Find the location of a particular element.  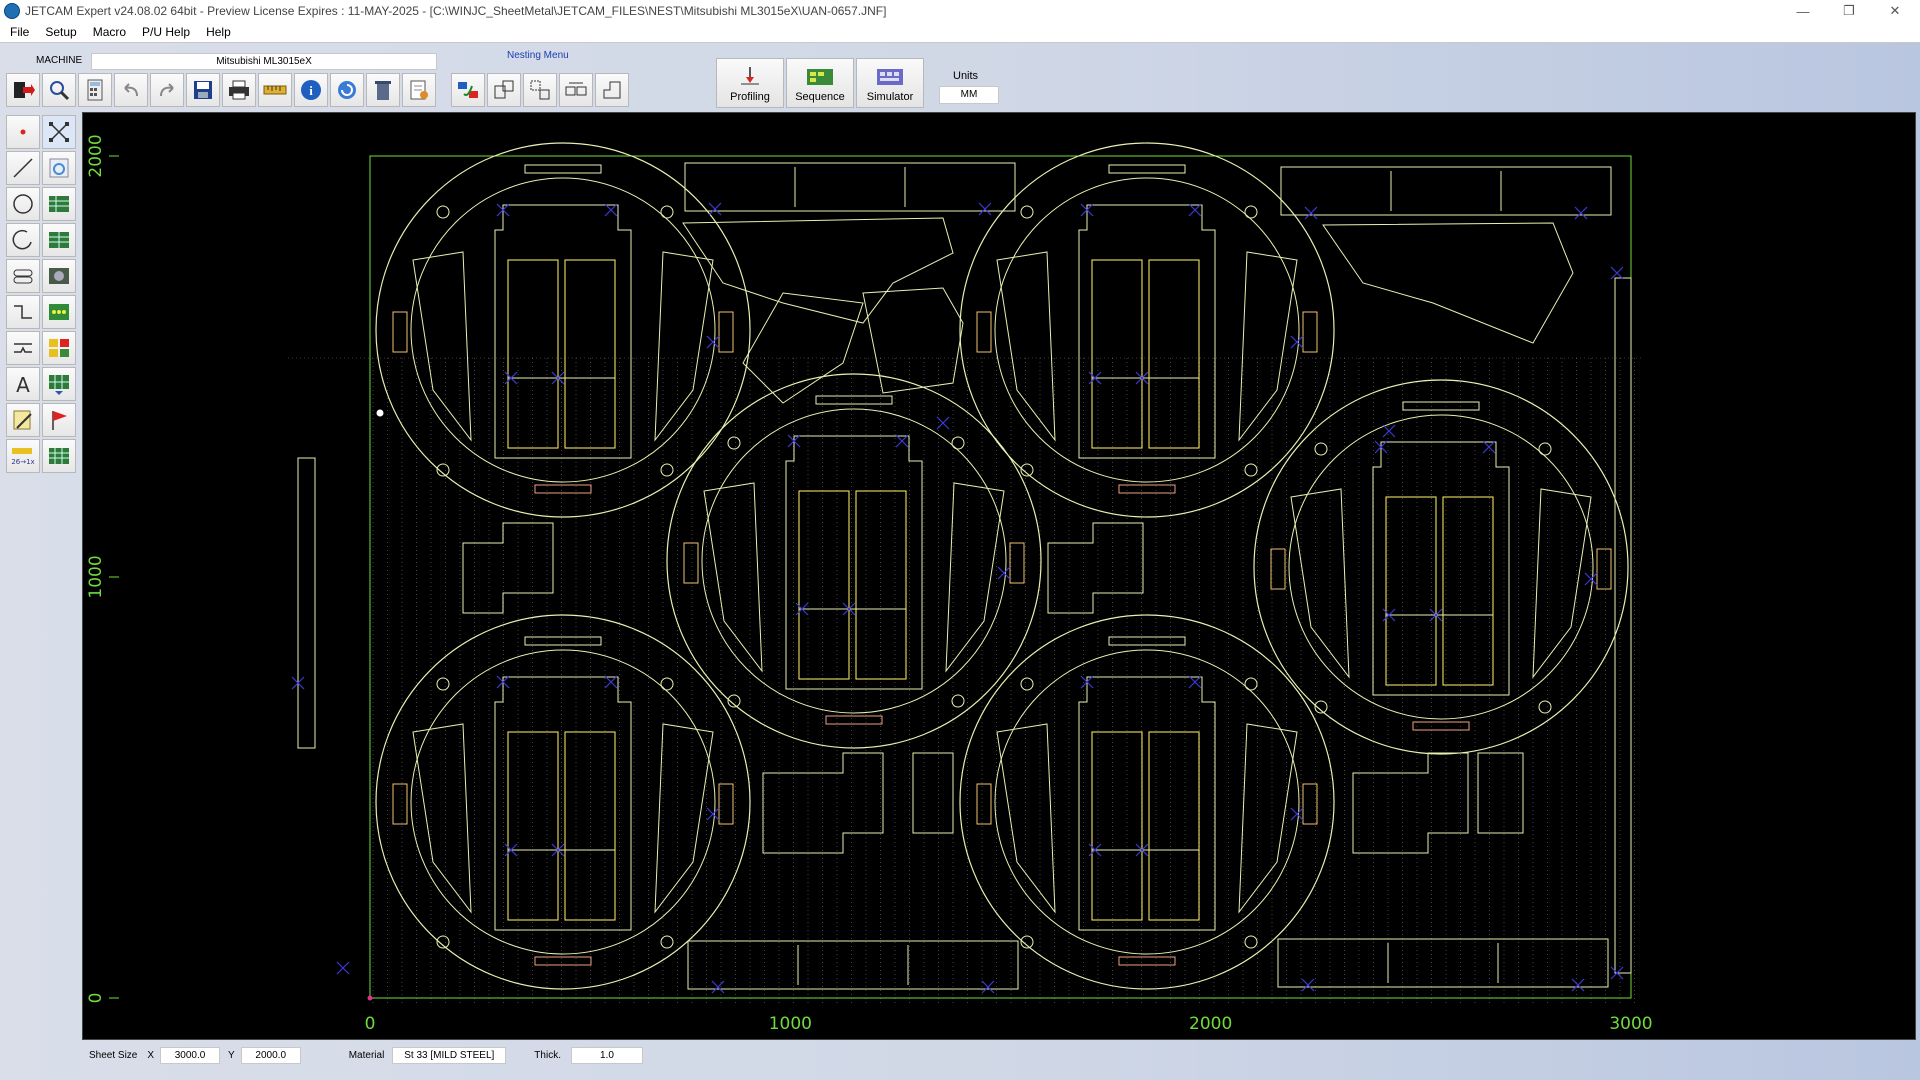

slot-tool is located at coordinates (23, 276).